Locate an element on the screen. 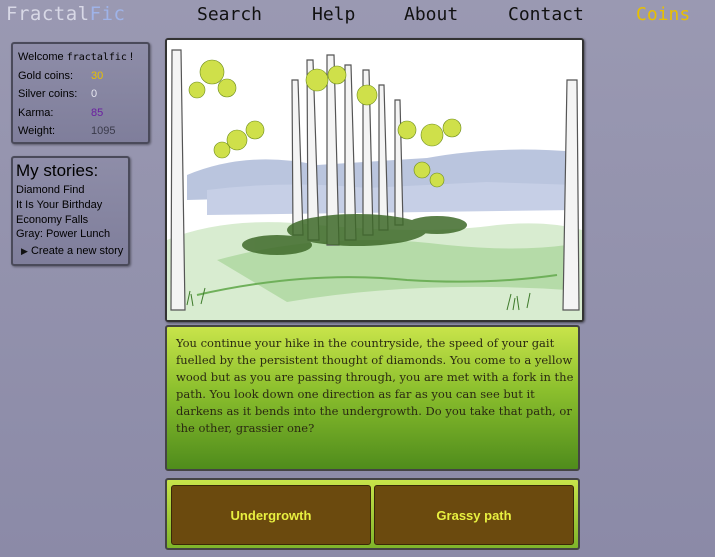 The height and width of the screenshot is (557, 715). site-logo: FractalFic is located at coordinates (65, 14).